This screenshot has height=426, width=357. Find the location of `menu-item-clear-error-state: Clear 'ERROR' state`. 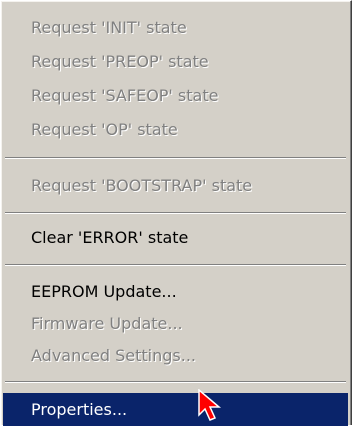

menu-item-clear-error-state: Clear 'ERROR' state is located at coordinates (175, 238).